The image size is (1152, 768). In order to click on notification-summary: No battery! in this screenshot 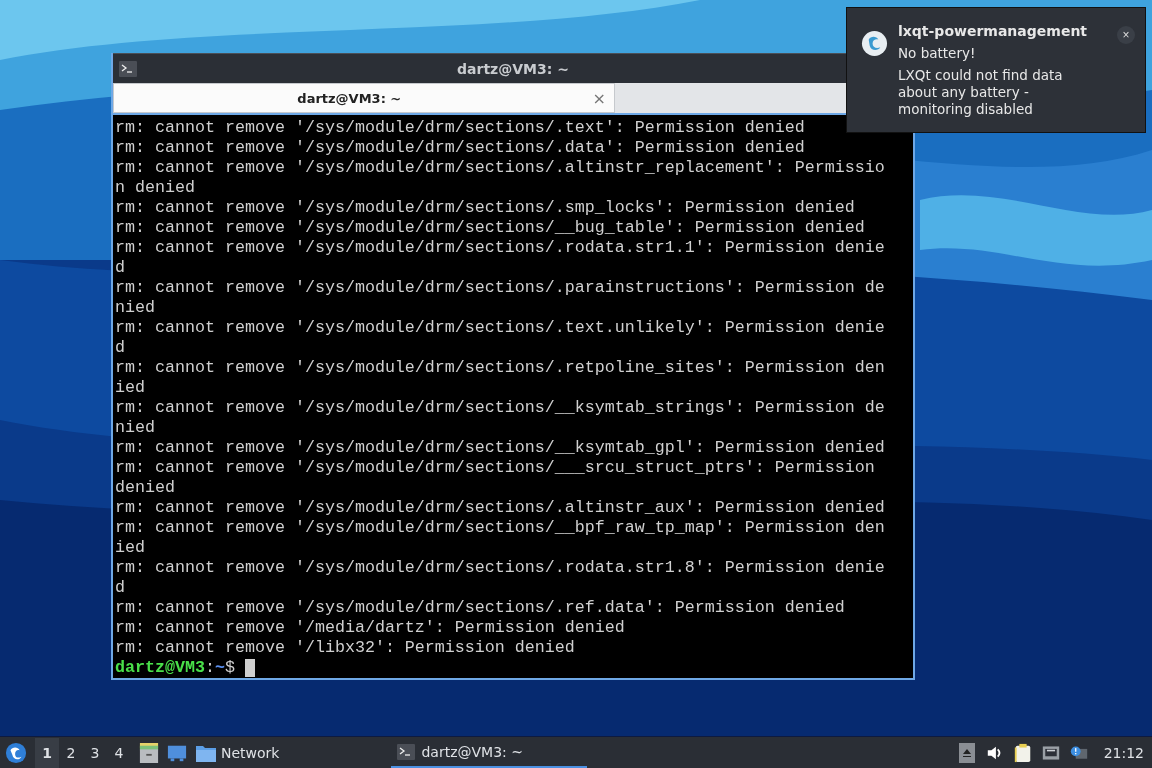, I will do `click(937, 53)`.